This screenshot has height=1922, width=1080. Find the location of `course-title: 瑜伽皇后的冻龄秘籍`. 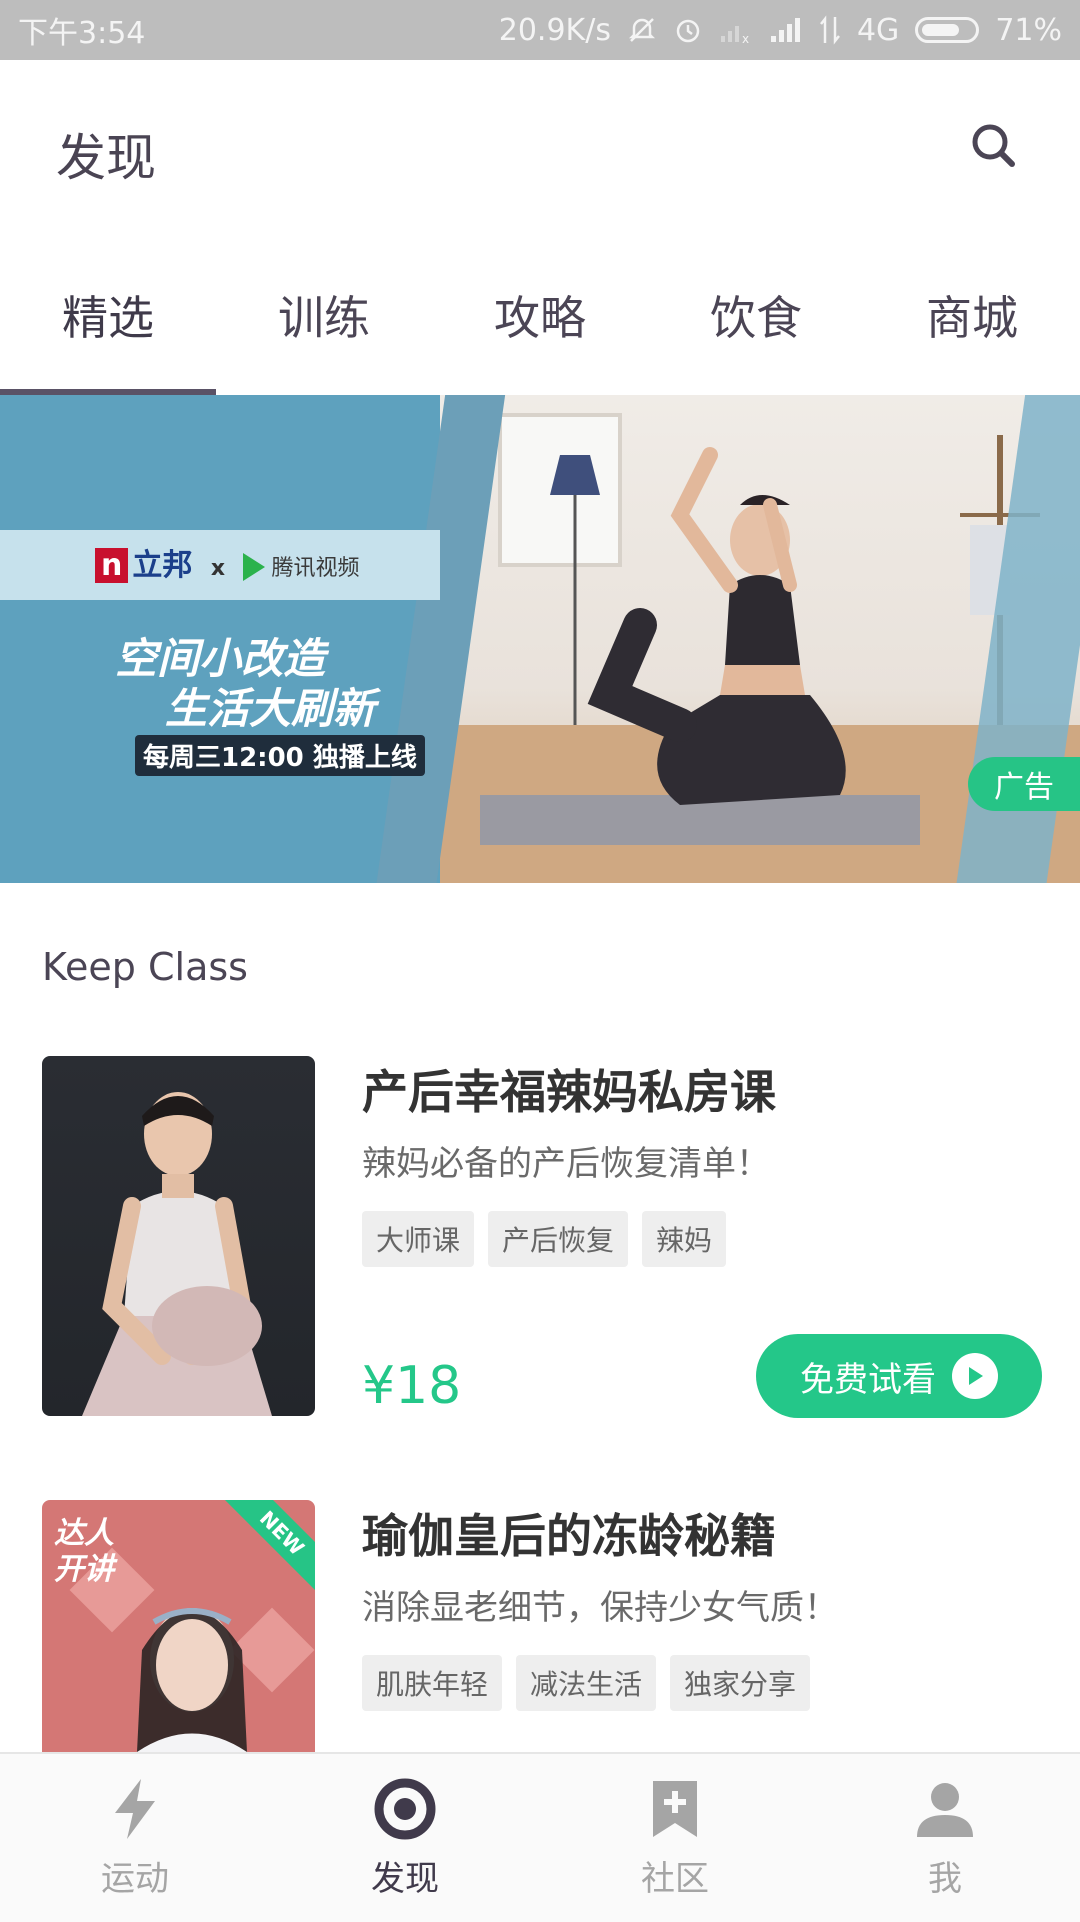

course-title: 瑜伽皇后的冻龄秘籍 is located at coordinates (569, 1536).